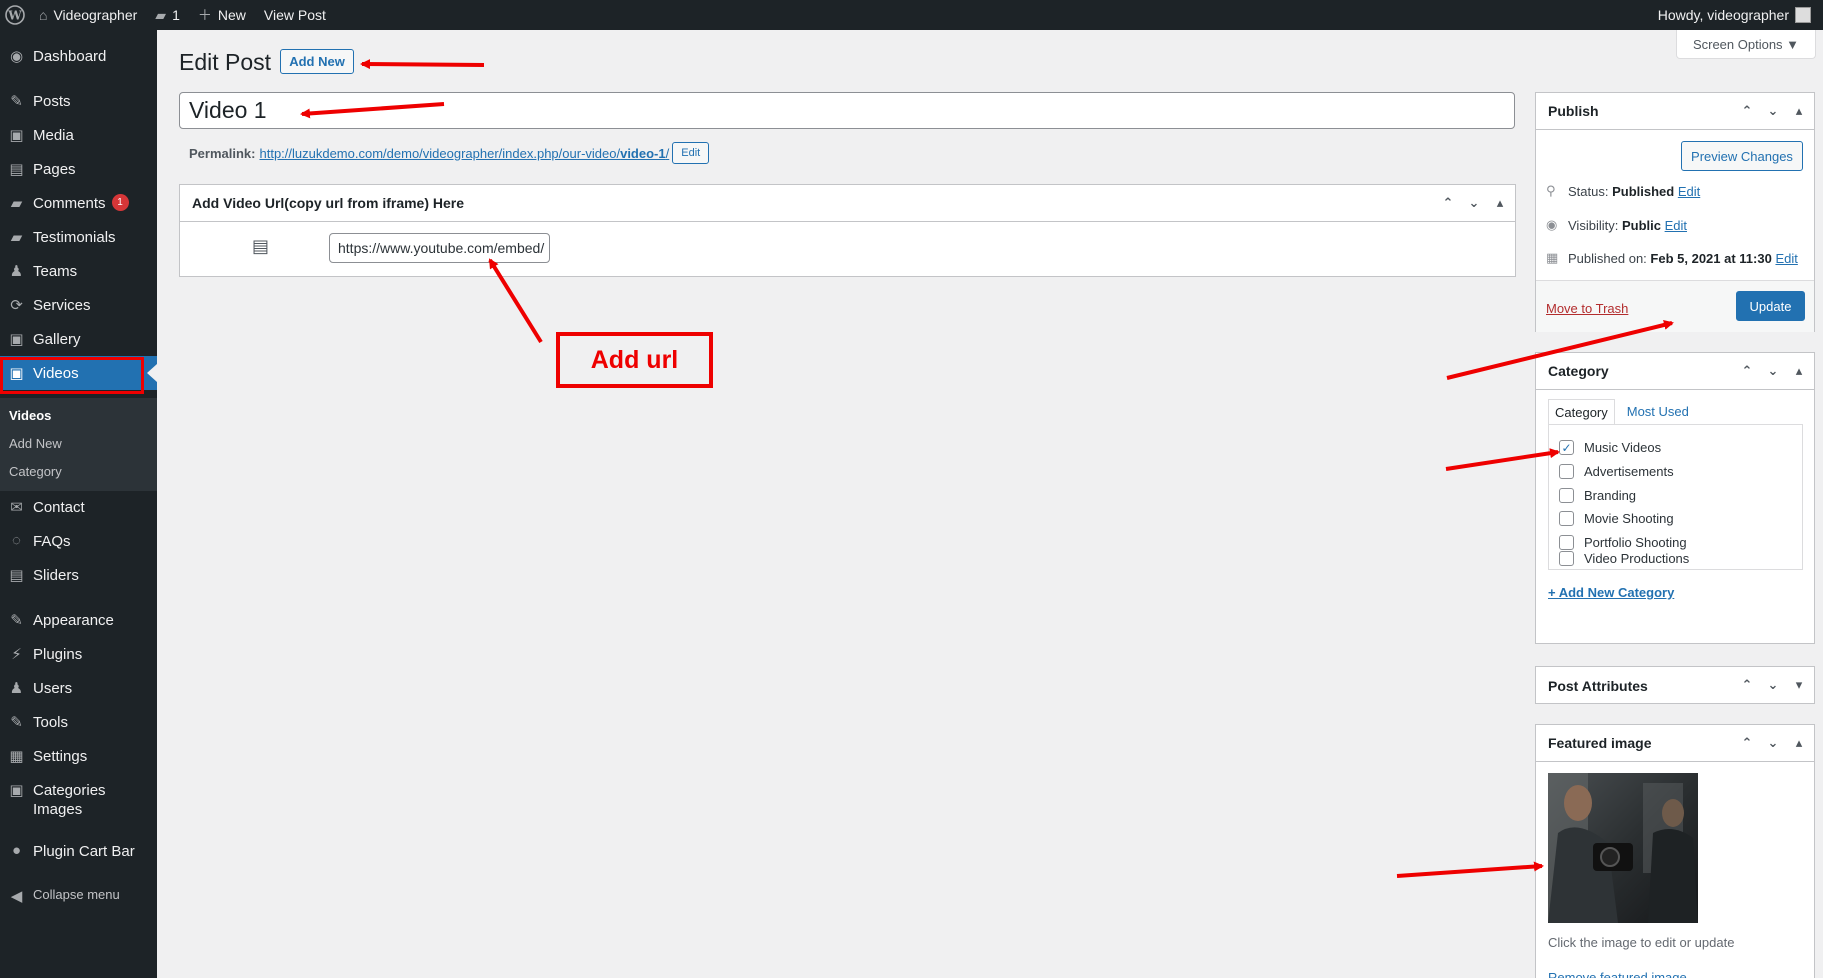 The image size is (1823, 978). What do you see at coordinates (515, 301) in the screenshot?
I see `arrow-video-url` at bounding box center [515, 301].